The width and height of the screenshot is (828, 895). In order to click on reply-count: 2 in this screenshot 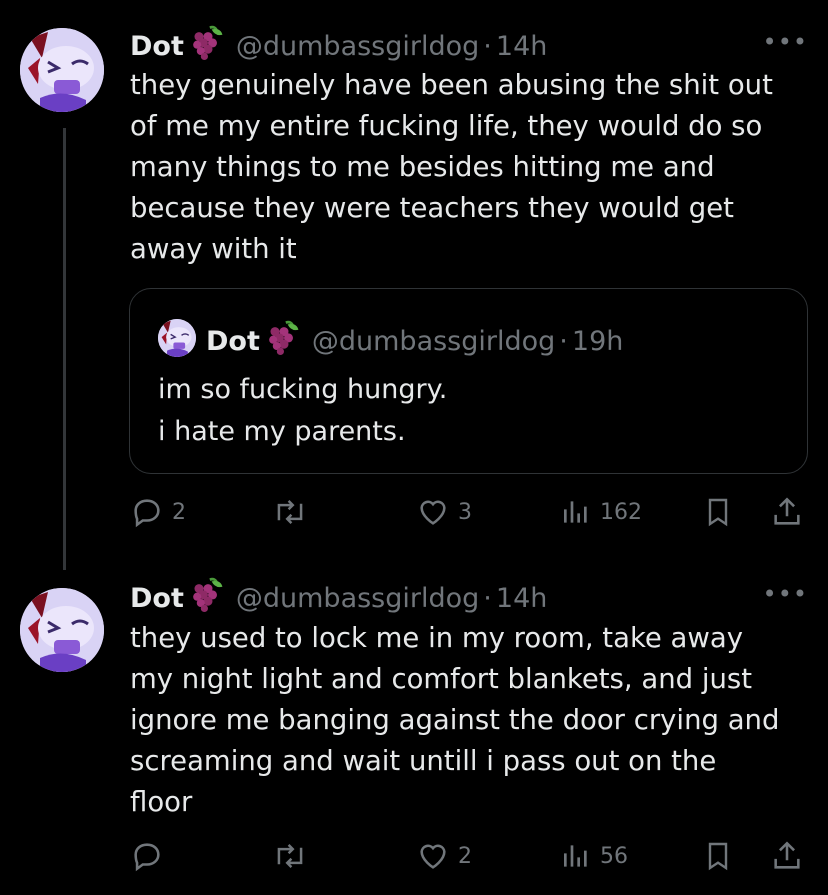, I will do `click(179, 512)`.